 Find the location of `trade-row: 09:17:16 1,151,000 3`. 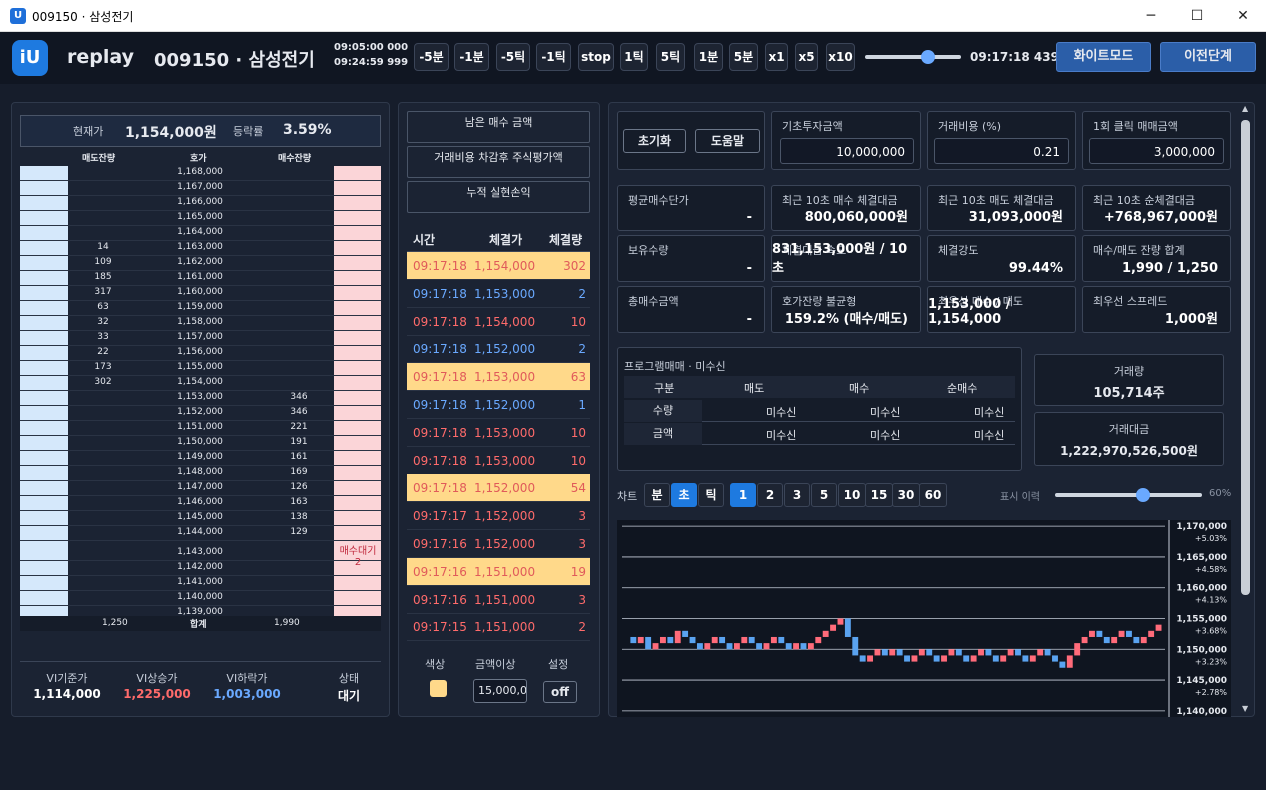

trade-row: 09:17:16 1,151,000 3 is located at coordinates (498, 600).